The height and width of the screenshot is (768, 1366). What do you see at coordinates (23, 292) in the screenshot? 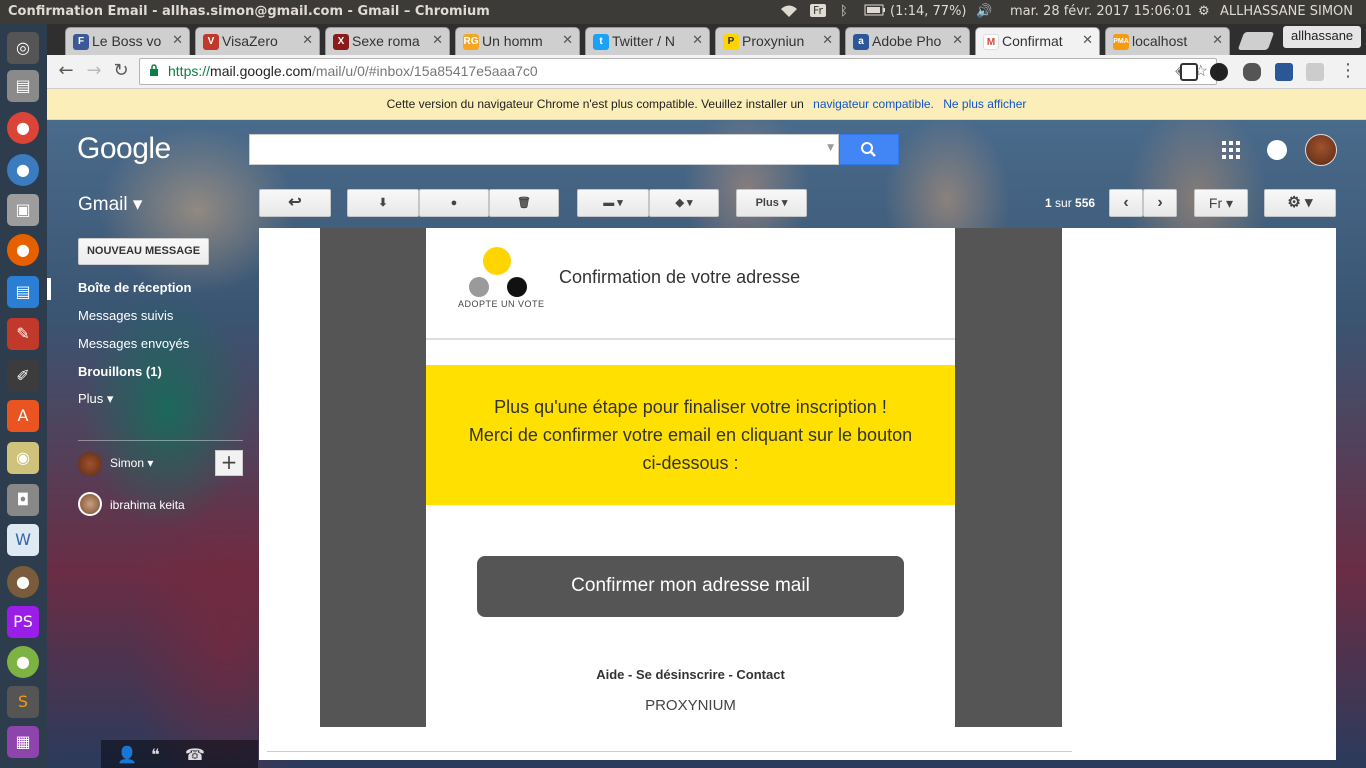
I see `writer-icon: ▤` at bounding box center [23, 292].